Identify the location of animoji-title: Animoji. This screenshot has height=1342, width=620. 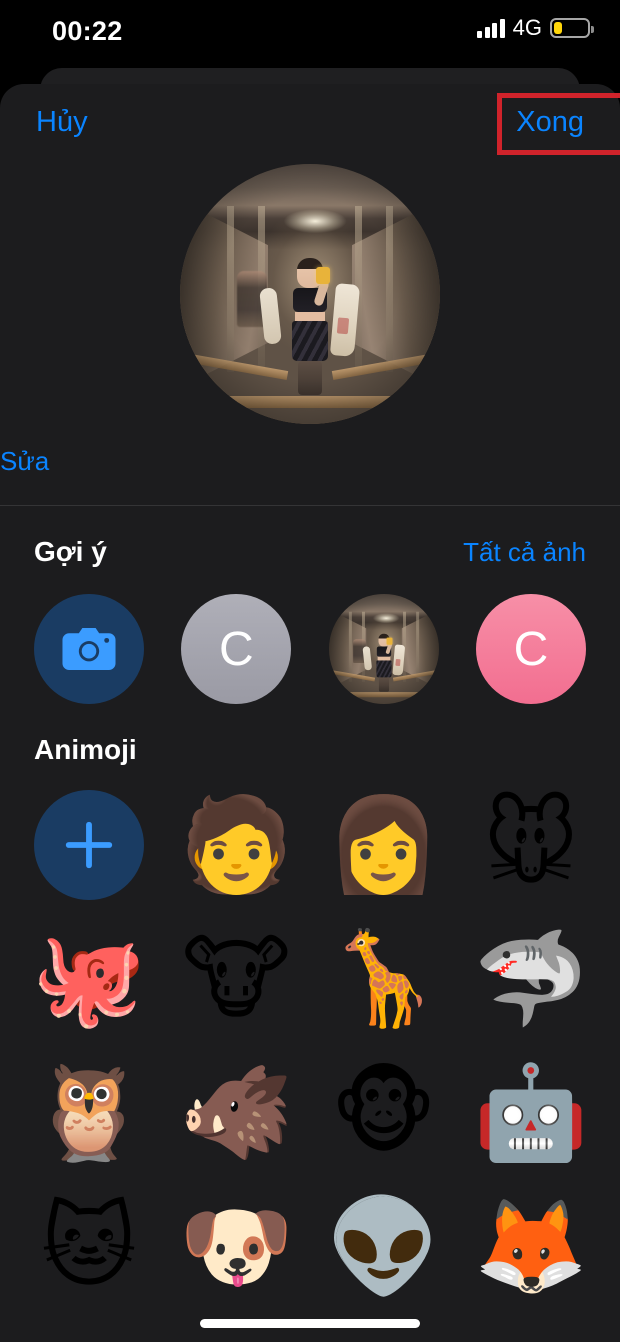
(85, 749).